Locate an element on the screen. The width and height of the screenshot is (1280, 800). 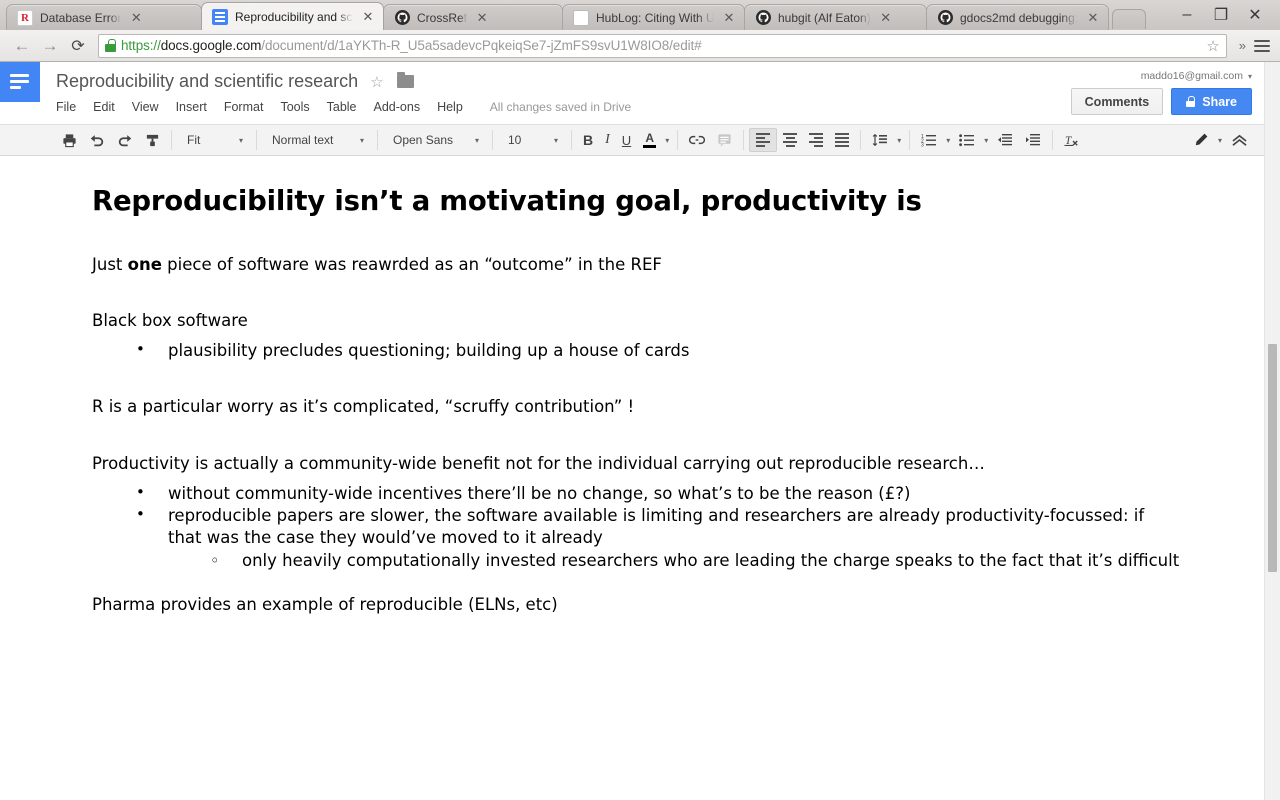
r-logo-icon: R is located at coordinates (25, 17).